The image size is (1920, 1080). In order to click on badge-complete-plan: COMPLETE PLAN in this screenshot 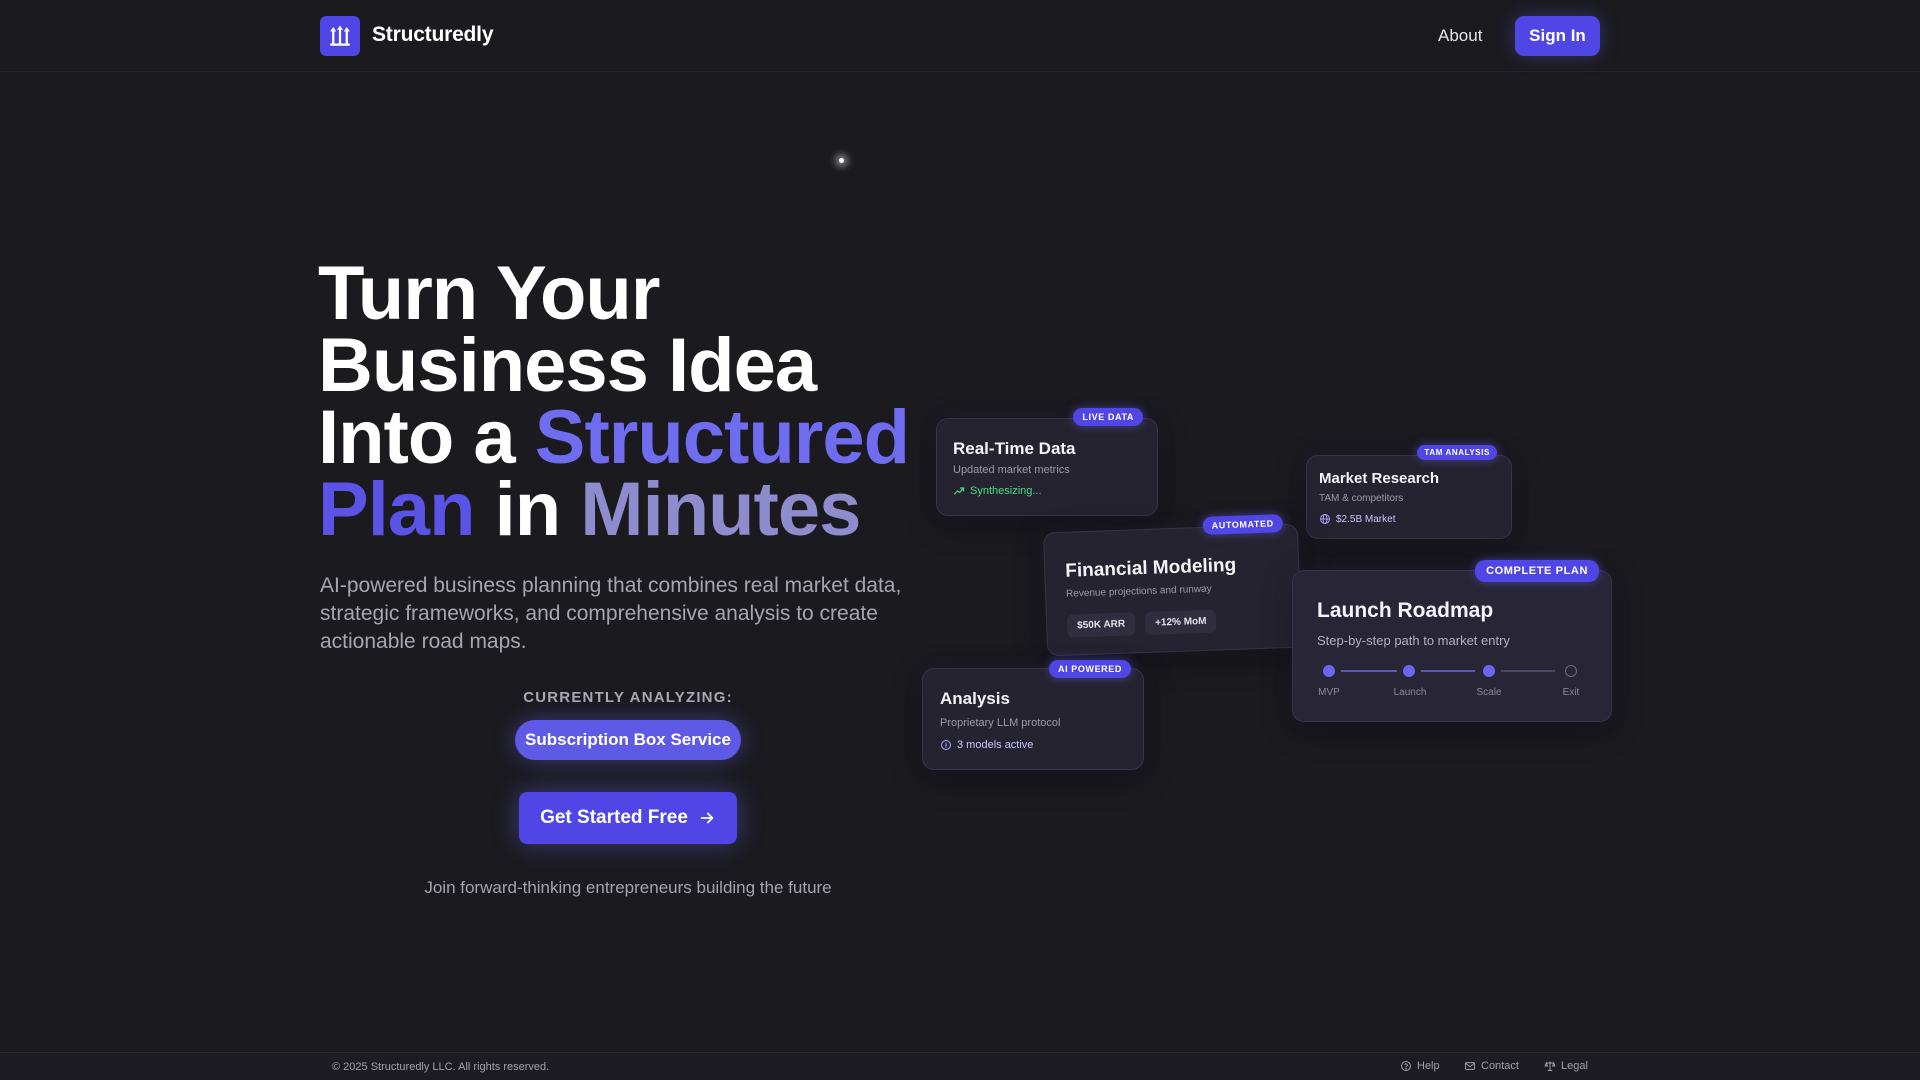, I will do `click(1537, 571)`.